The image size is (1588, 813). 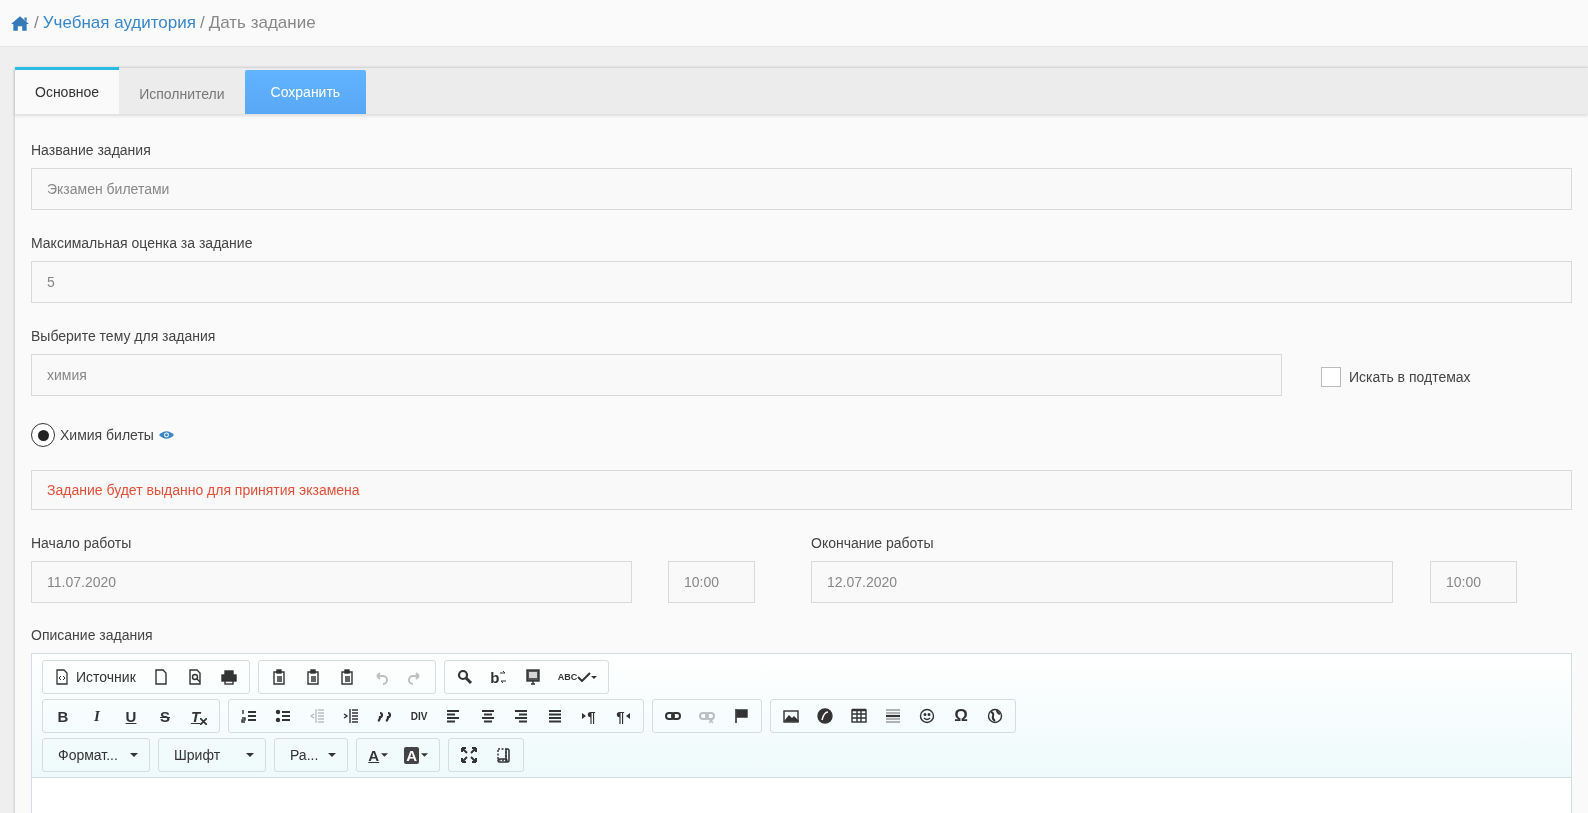 I want to click on source-button: Источник, so click(x=95, y=677).